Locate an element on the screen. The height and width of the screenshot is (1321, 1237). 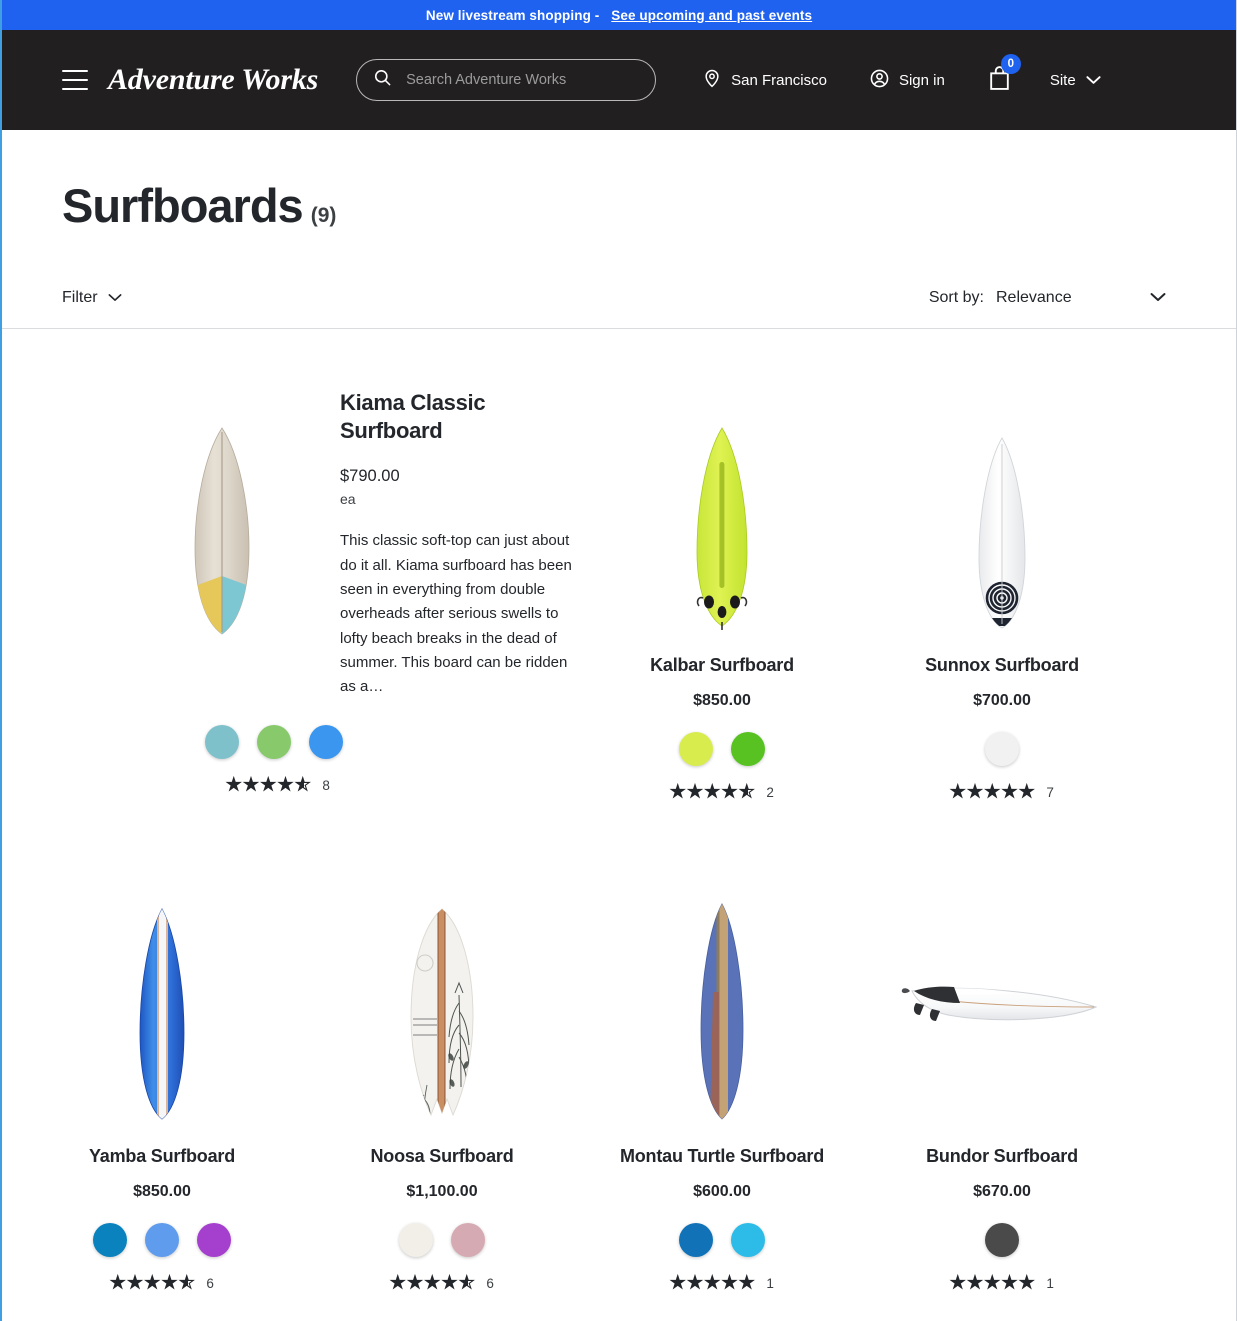
product-price: $700.00 is located at coordinates (1002, 700).